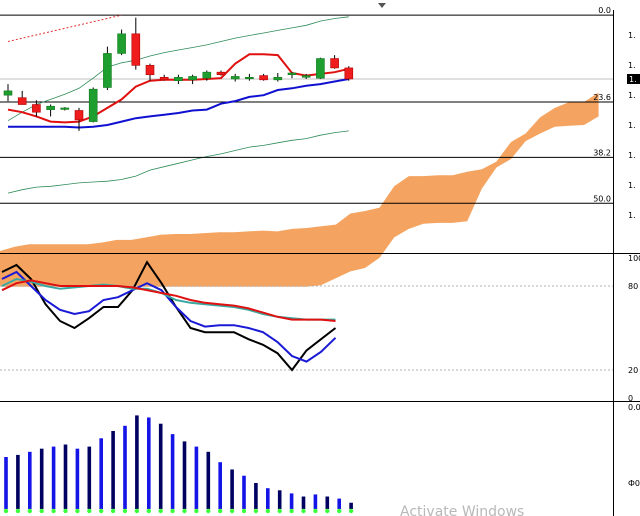  I want to click on hist-tick-label: 0.0, so click(634, 407).